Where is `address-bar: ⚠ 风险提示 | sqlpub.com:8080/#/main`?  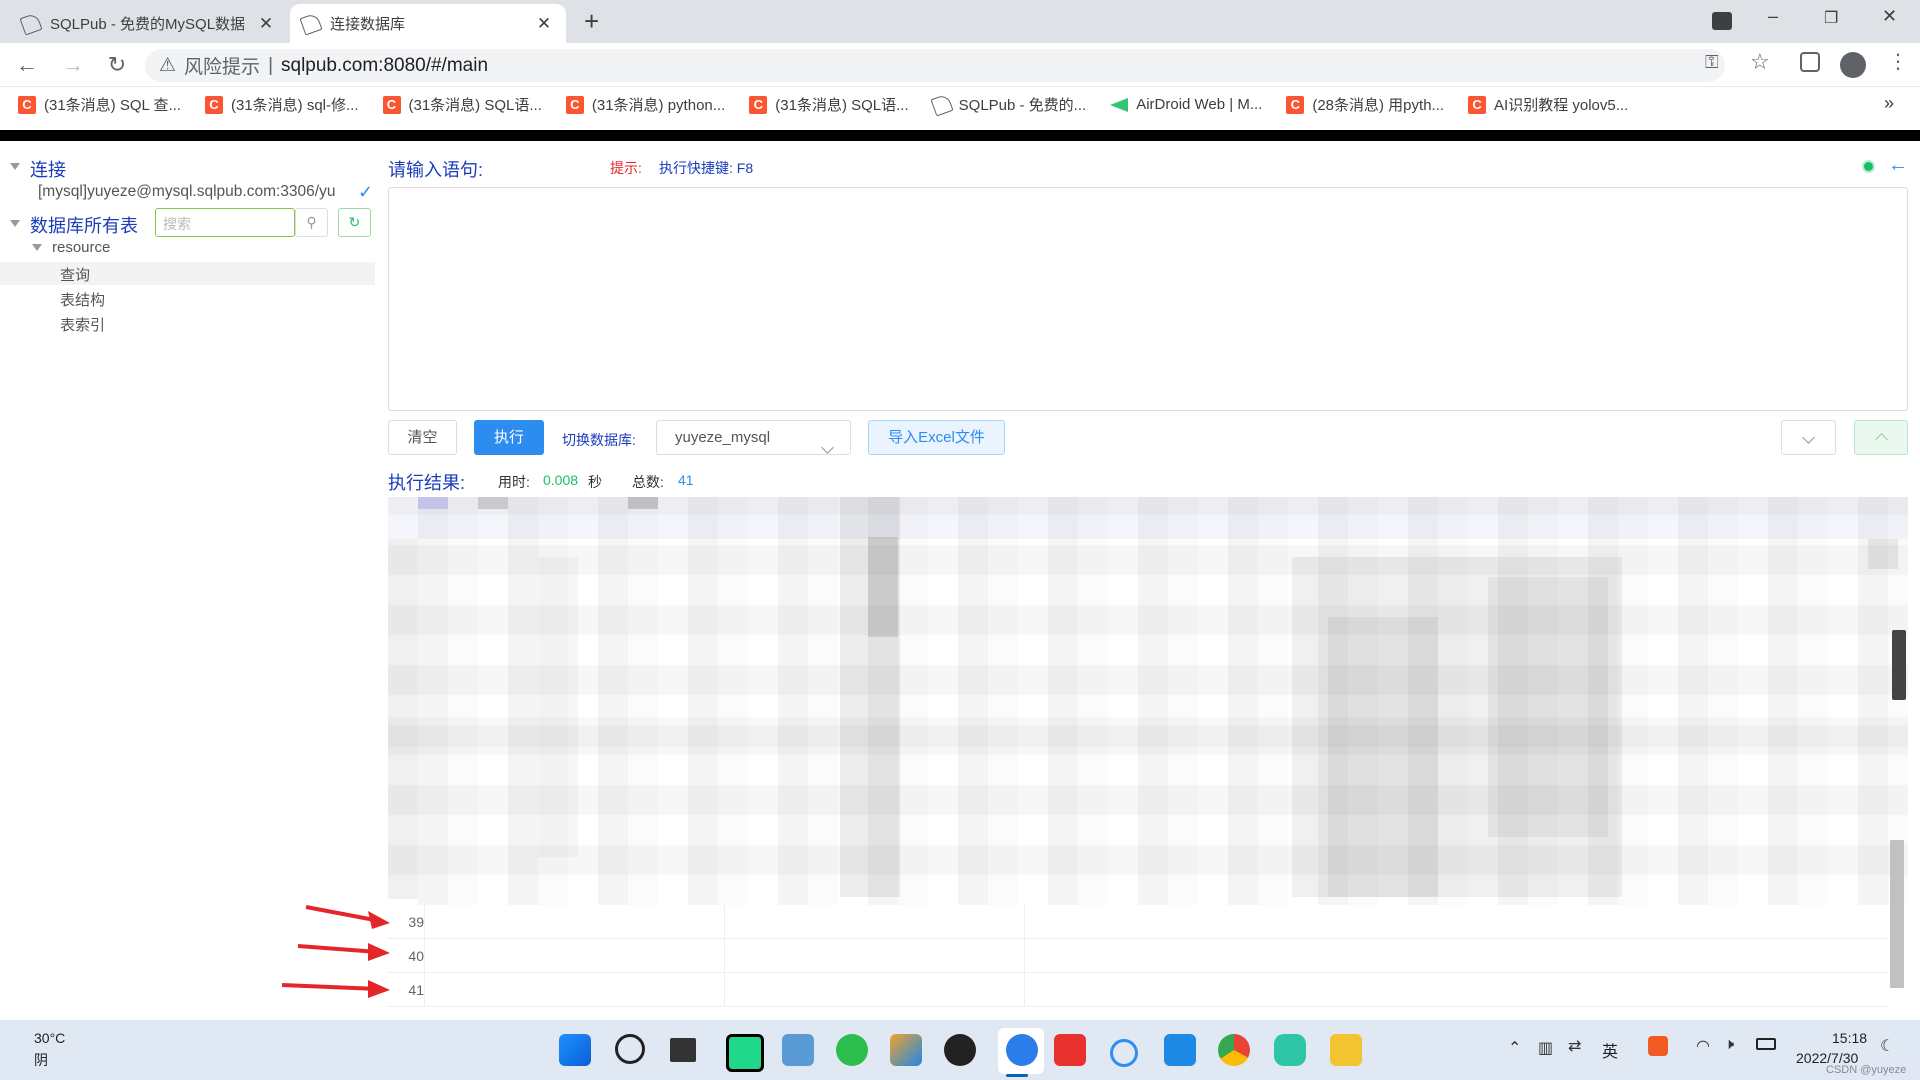 address-bar: ⚠ 风险提示 | sqlpub.com:8080/#/main is located at coordinates (935, 65).